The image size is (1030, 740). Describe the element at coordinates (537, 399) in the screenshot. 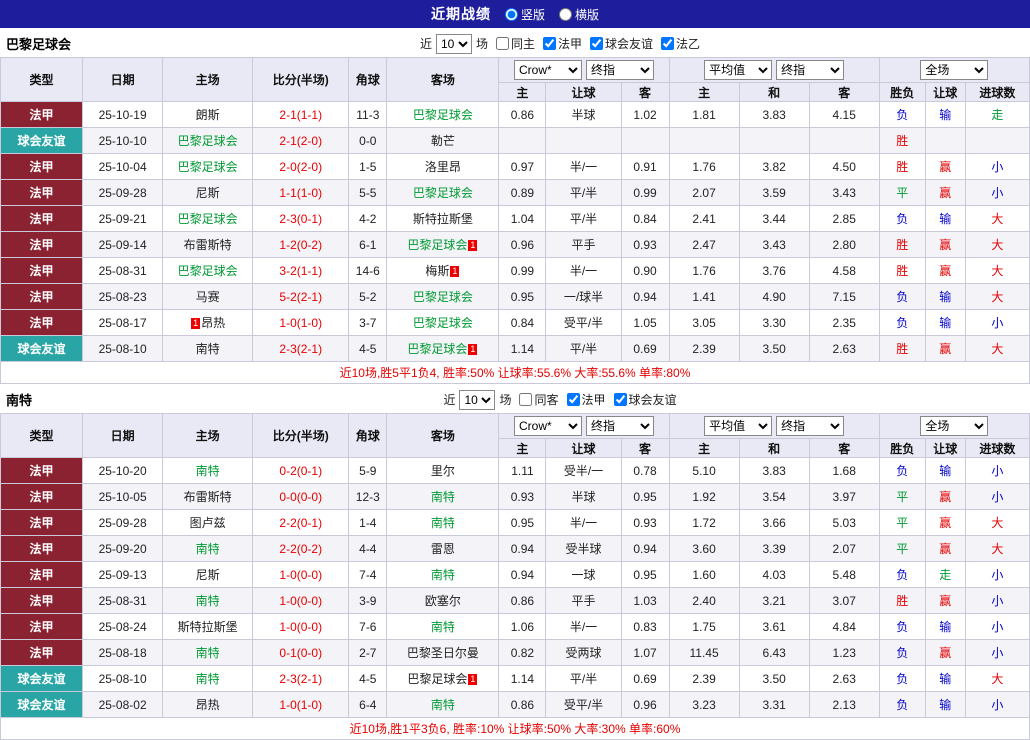

I see `filter-checkbox-0: 同客` at that location.